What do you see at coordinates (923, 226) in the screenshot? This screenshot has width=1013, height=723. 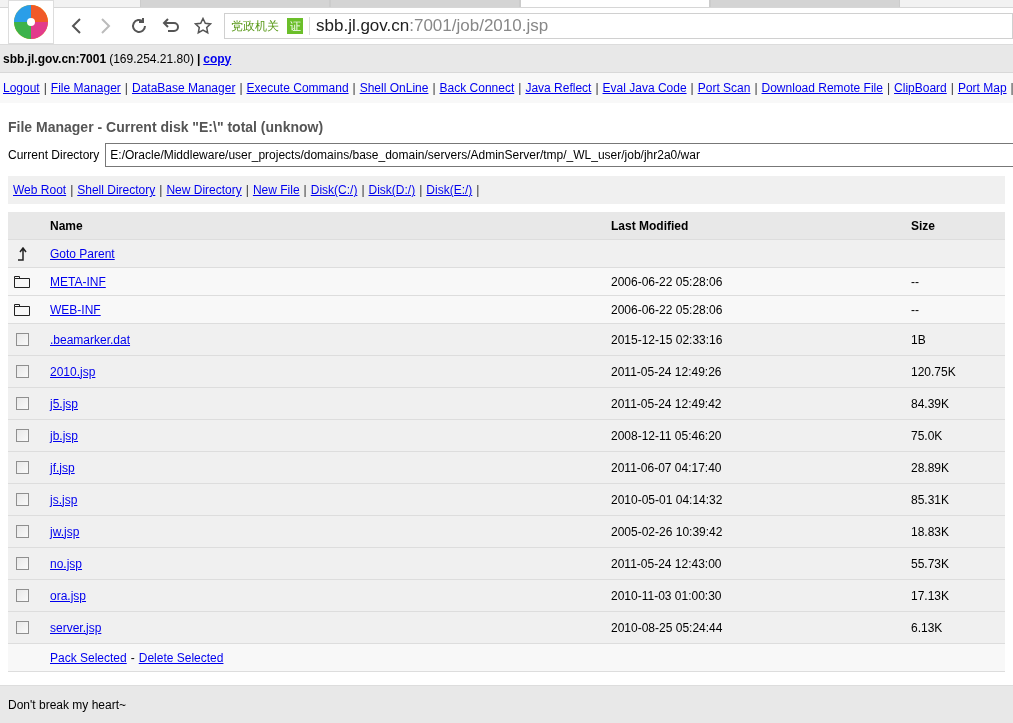 I see `column-header: Size` at bounding box center [923, 226].